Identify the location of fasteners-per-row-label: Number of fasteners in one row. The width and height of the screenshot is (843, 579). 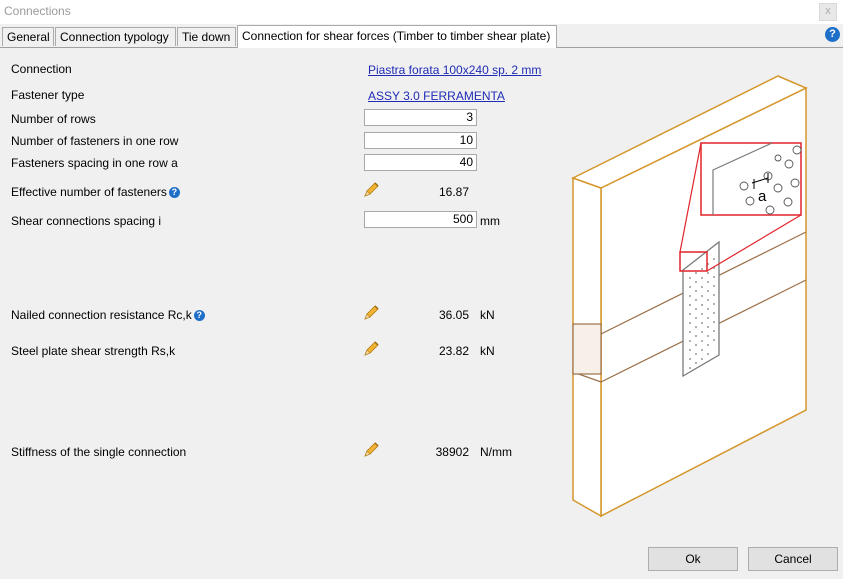
(95, 141).